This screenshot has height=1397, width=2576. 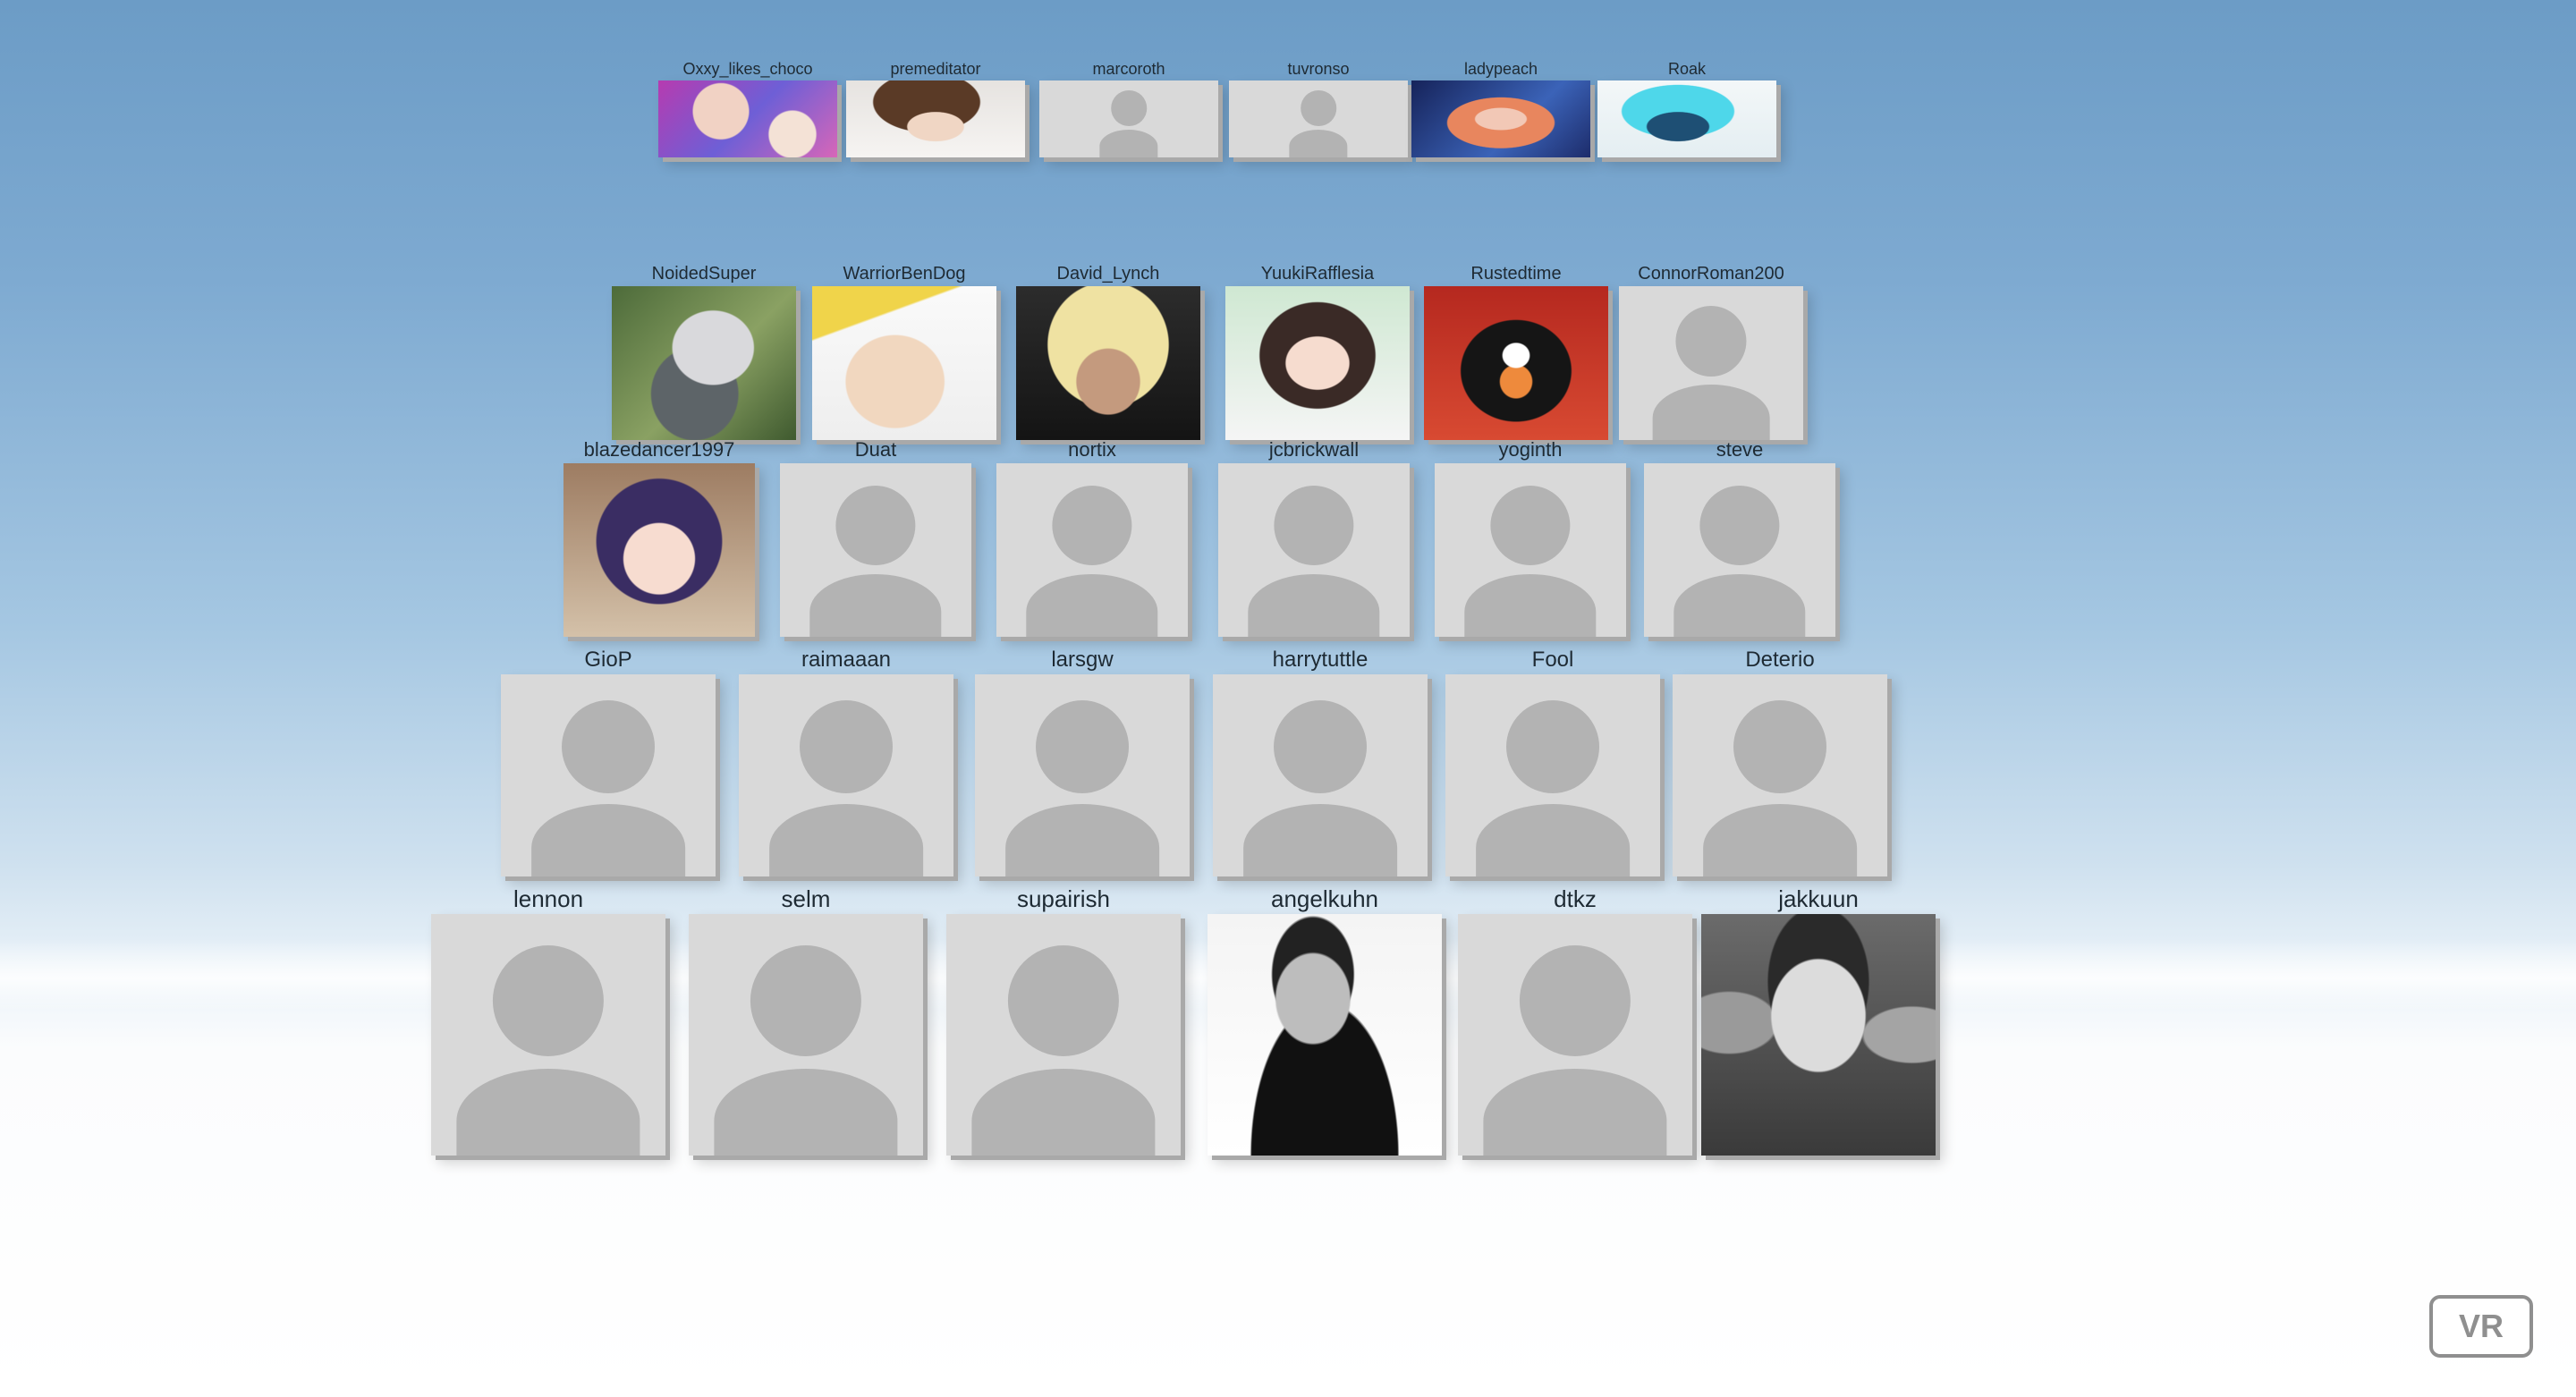 What do you see at coordinates (1317, 274) in the screenshot?
I see `user-name-label: YuukiRafflesia` at bounding box center [1317, 274].